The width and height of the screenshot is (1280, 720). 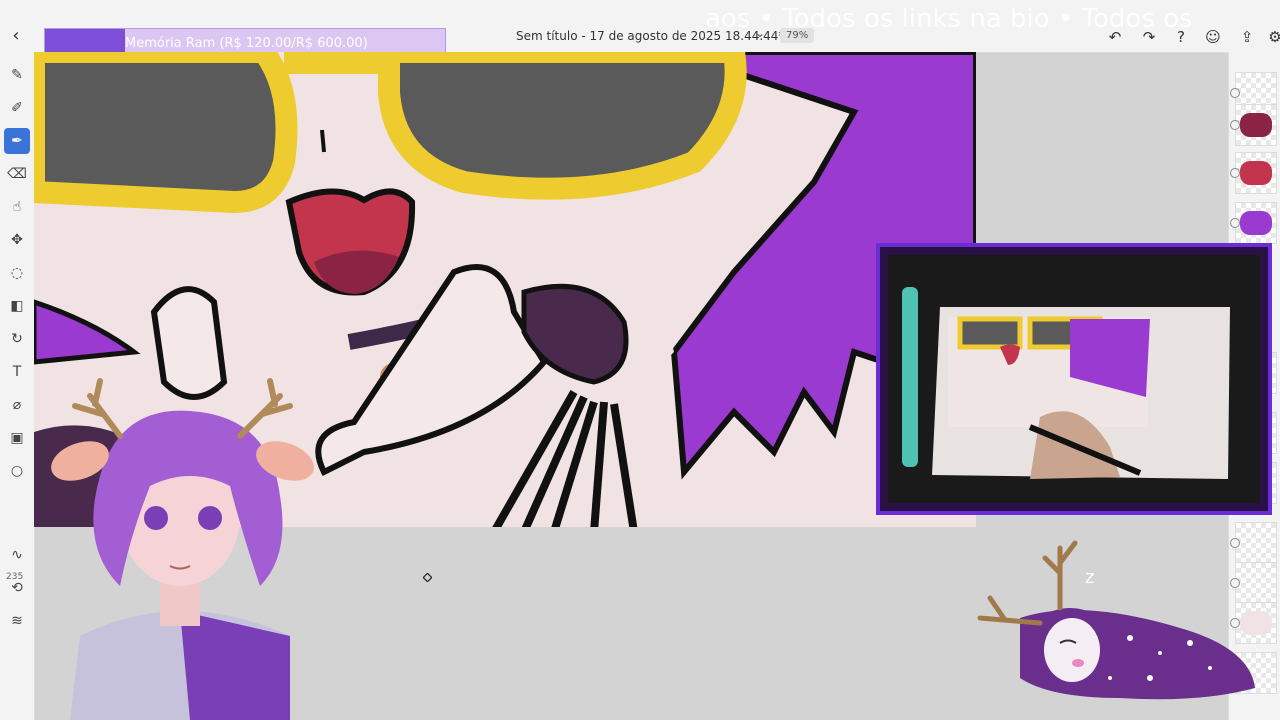 What do you see at coordinates (1213, 37) in the screenshot?
I see `account-icon: ☺` at bounding box center [1213, 37].